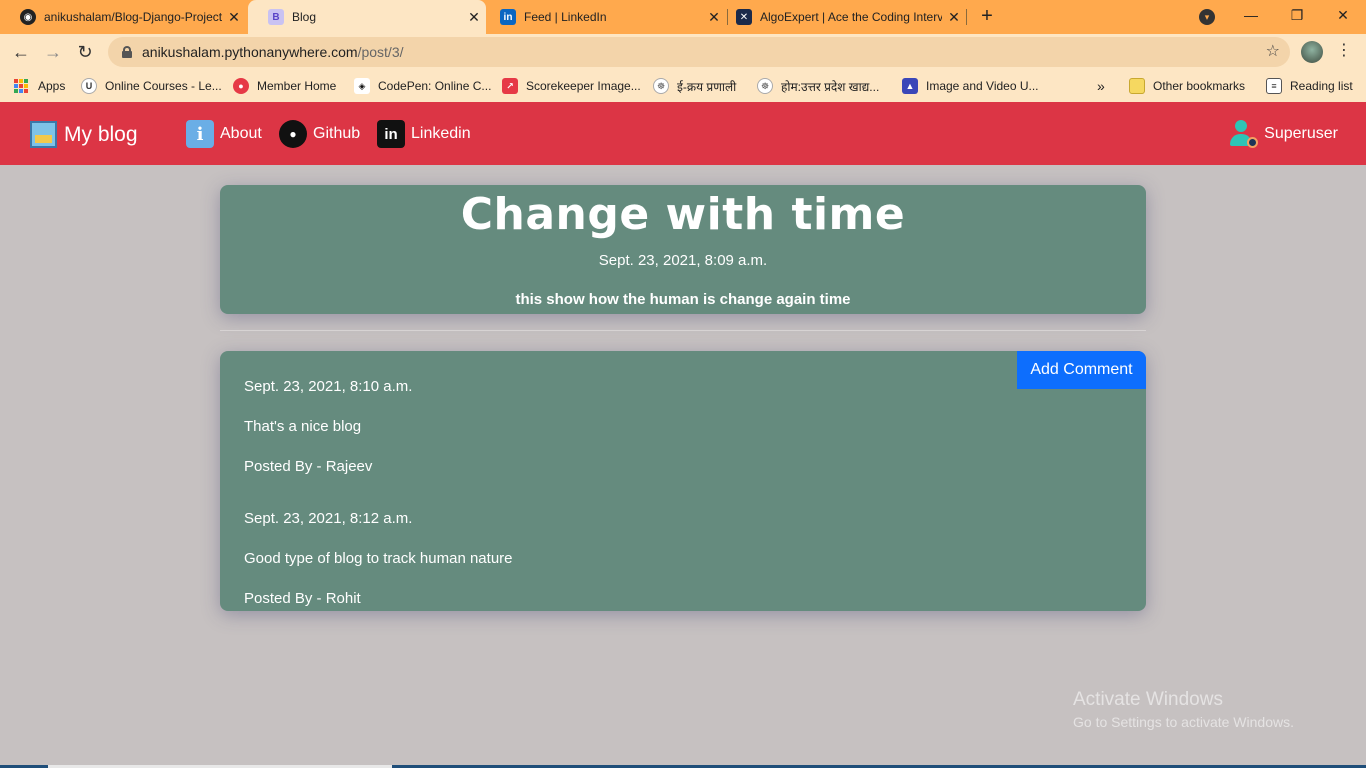  Describe the element at coordinates (699, 52) in the screenshot. I see `address-bar: anikushalam.pythonanywhere.com/post/3/ ☆` at that location.